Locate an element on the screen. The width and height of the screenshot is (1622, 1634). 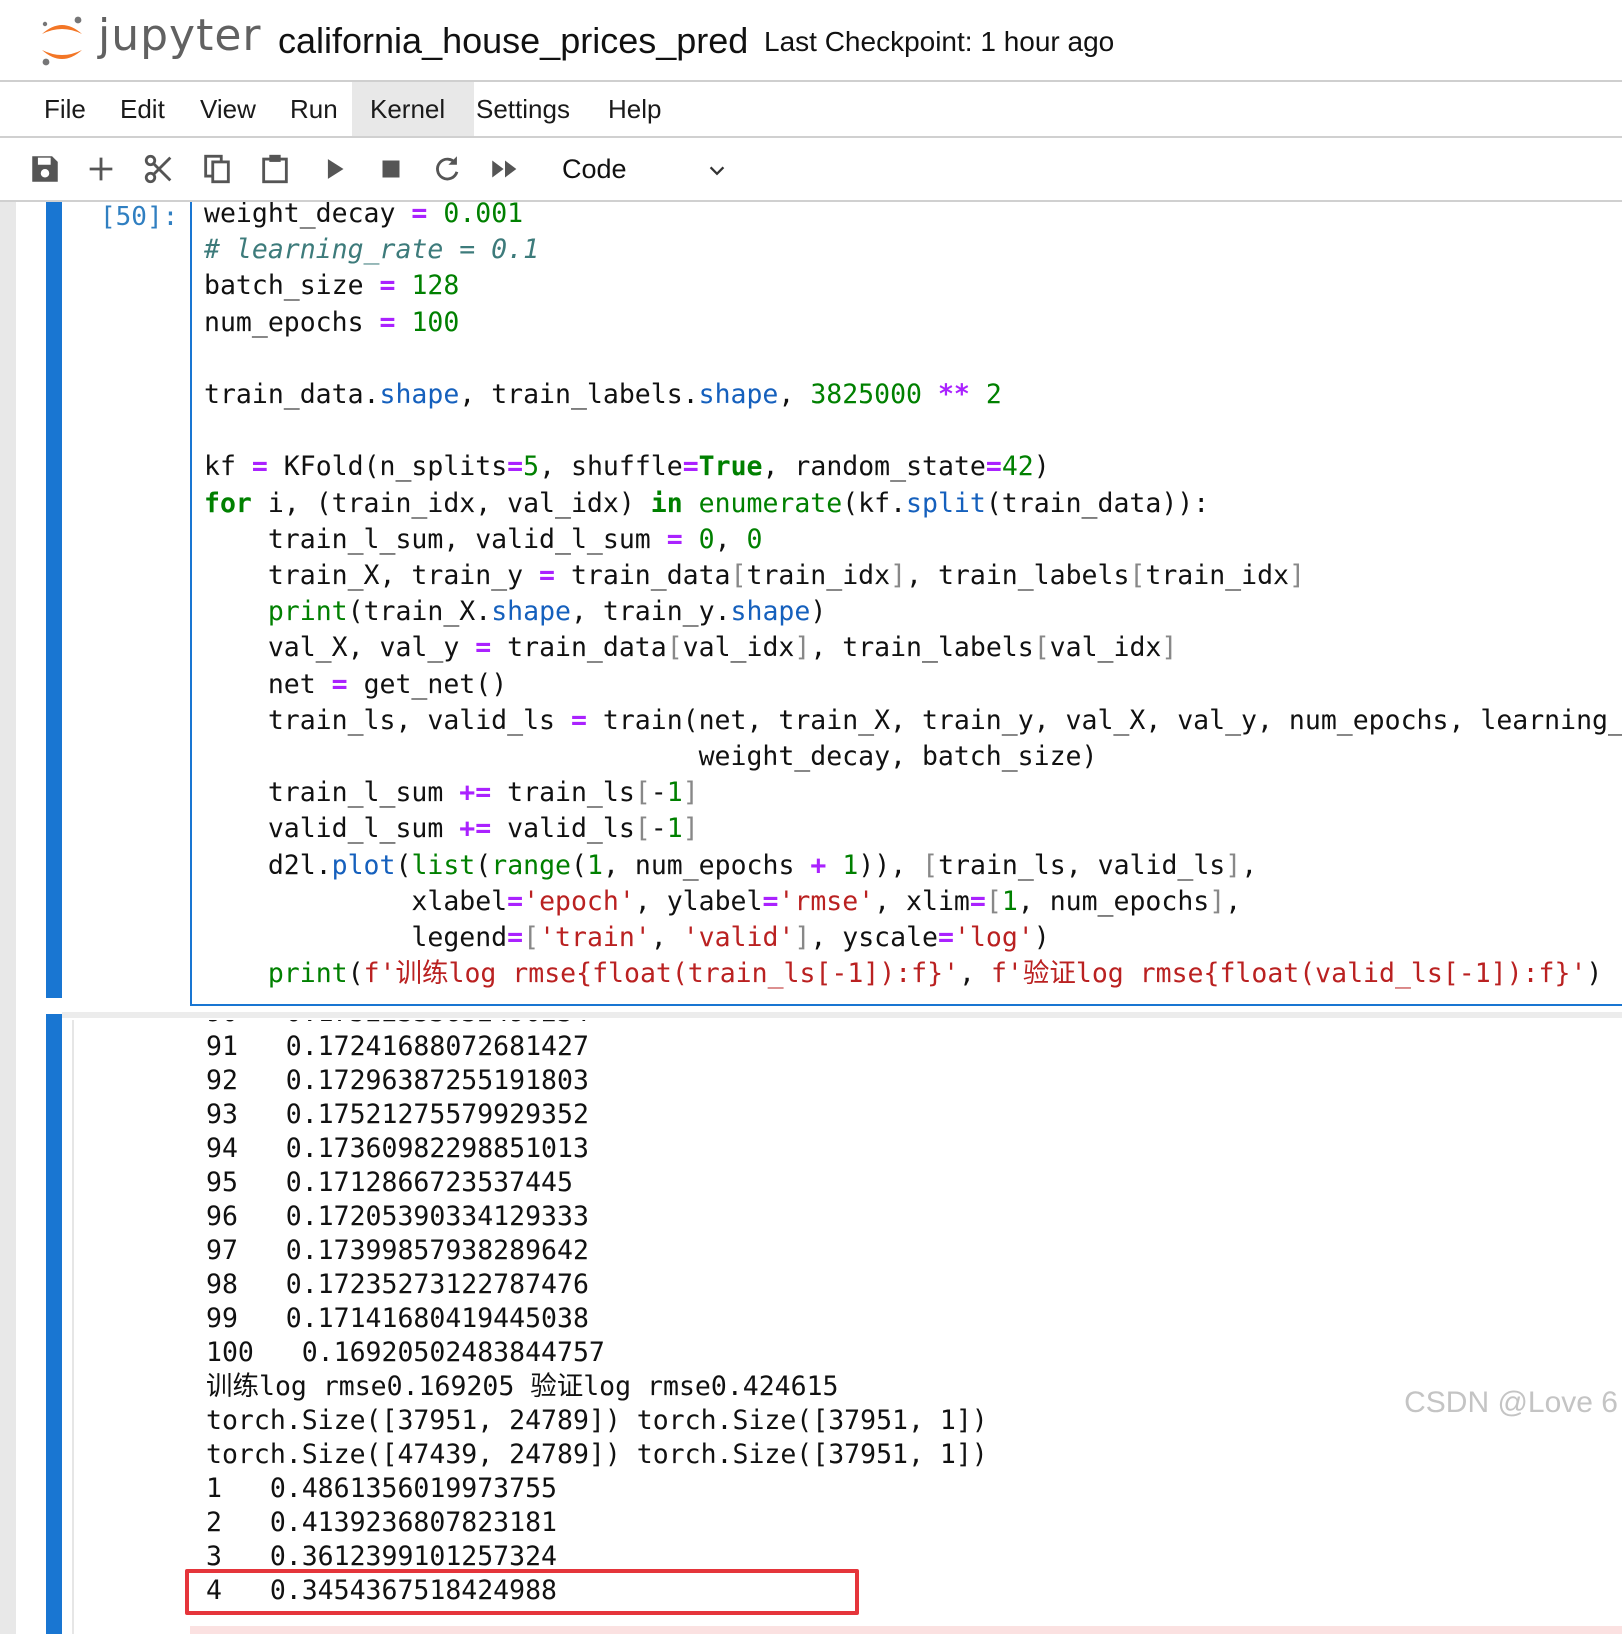
menu-view: View is located at coordinates (228, 109).